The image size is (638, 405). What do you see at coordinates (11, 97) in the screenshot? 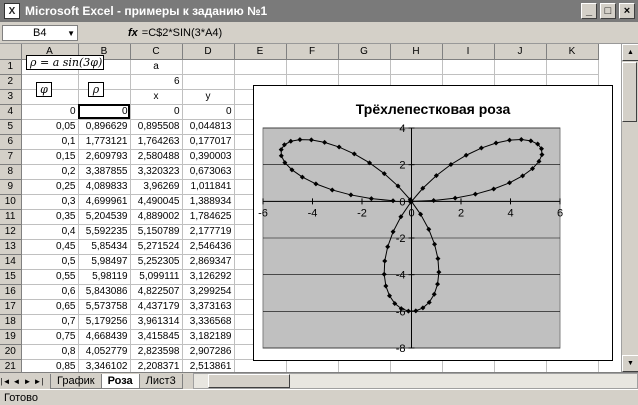
I see `row-header: 3` at bounding box center [11, 97].